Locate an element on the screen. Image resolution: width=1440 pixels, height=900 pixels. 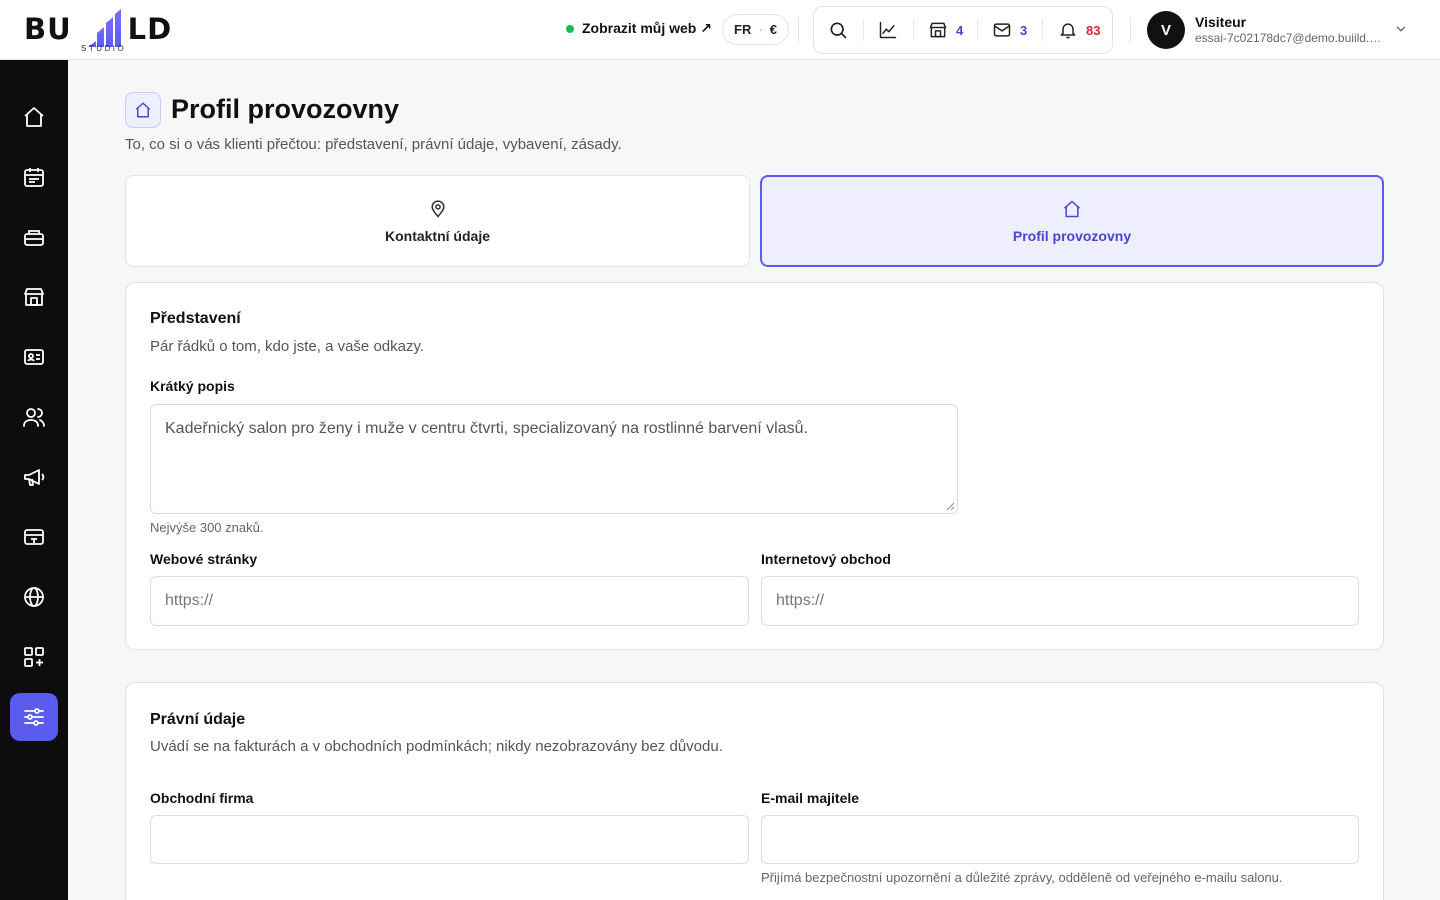
search-icon is located at coordinates (838, 30).